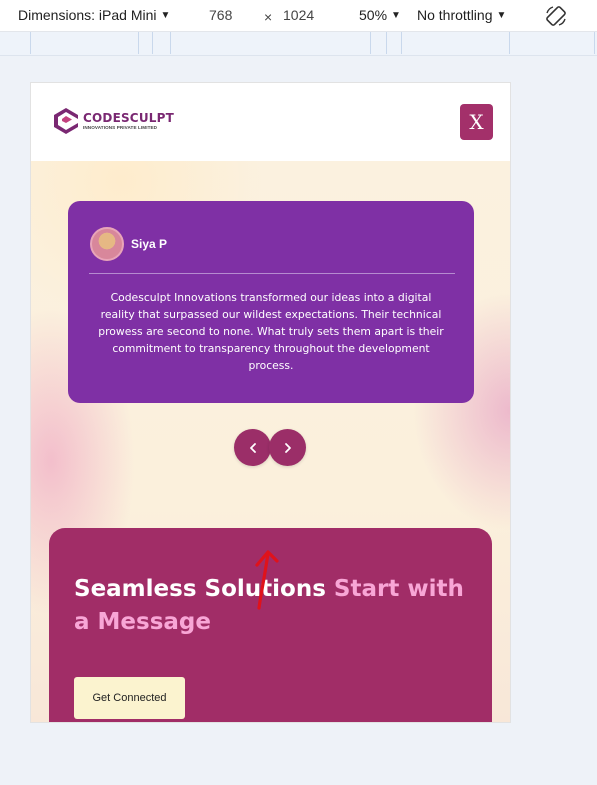 The height and width of the screenshot is (785, 597). I want to click on chevron-right-icon, so click(287, 447).